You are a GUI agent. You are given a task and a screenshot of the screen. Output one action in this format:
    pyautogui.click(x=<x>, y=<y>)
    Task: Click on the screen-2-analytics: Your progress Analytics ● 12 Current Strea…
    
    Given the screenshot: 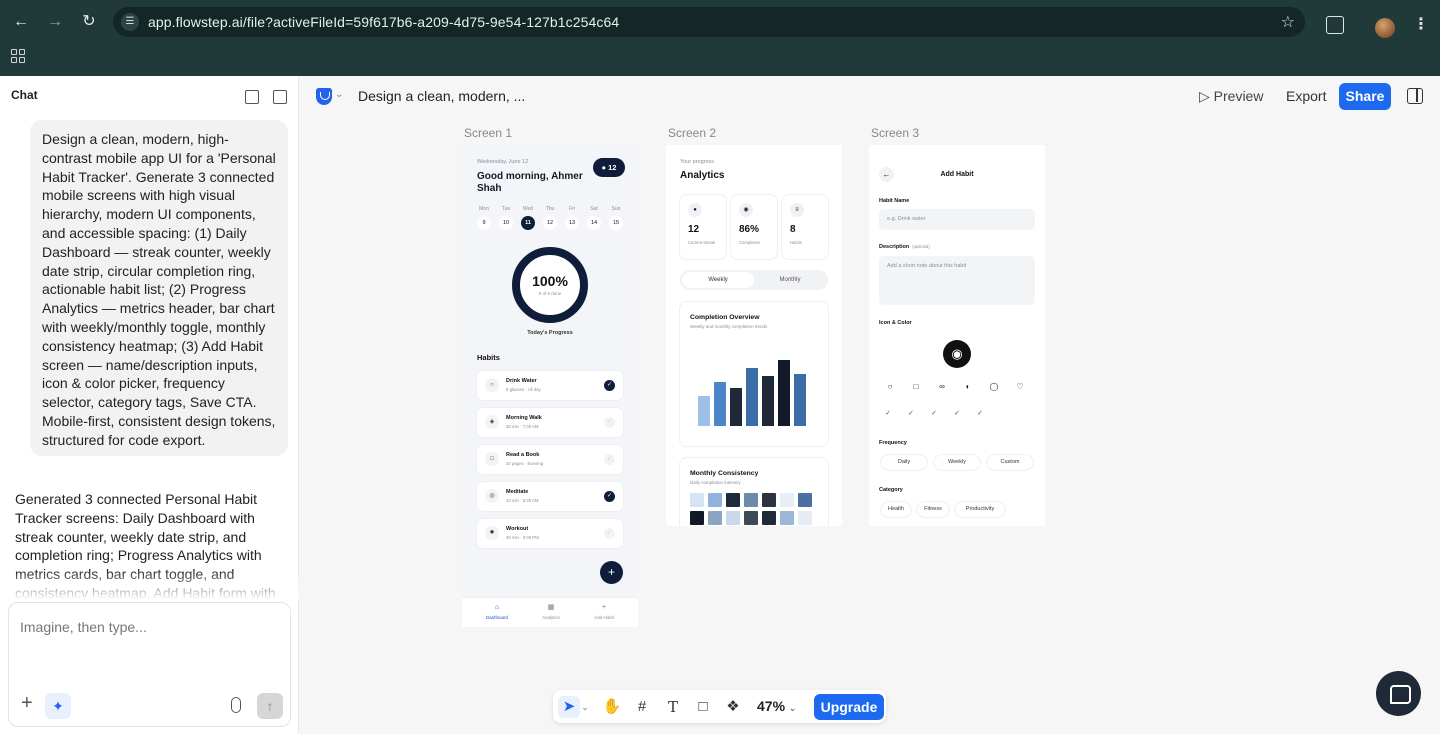 What is the action you would take?
    pyautogui.click(x=754, y=335)
    